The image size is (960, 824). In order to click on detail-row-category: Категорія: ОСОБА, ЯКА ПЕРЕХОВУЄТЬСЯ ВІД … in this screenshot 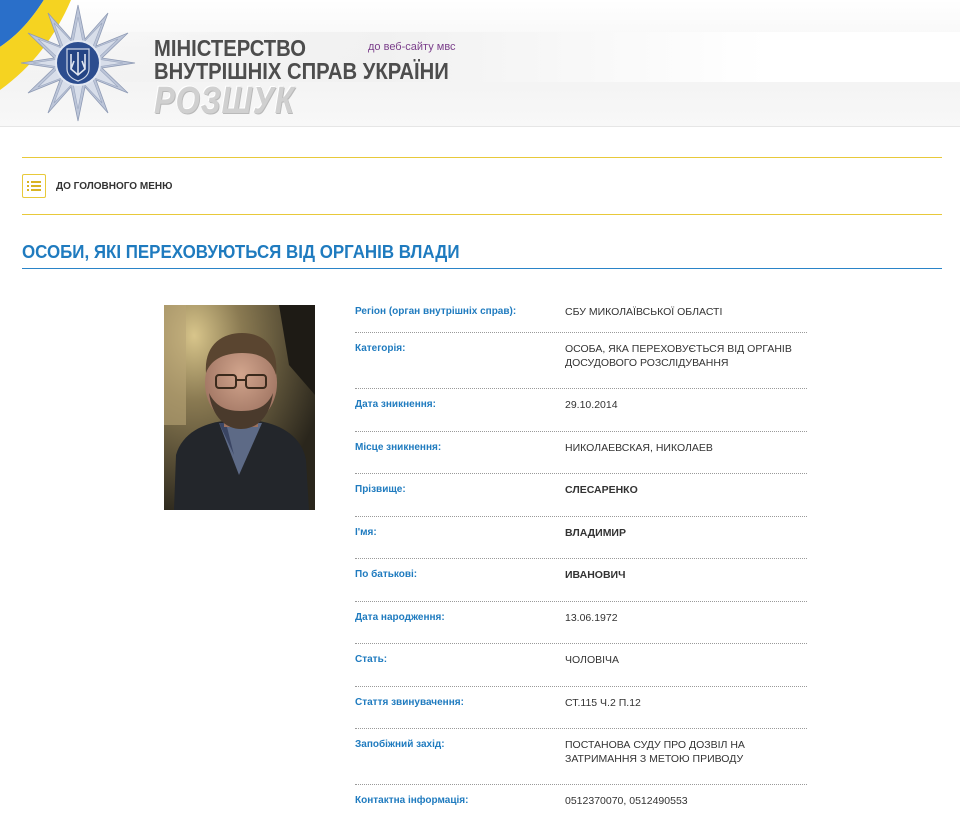, I will do `click(581, 361)`.